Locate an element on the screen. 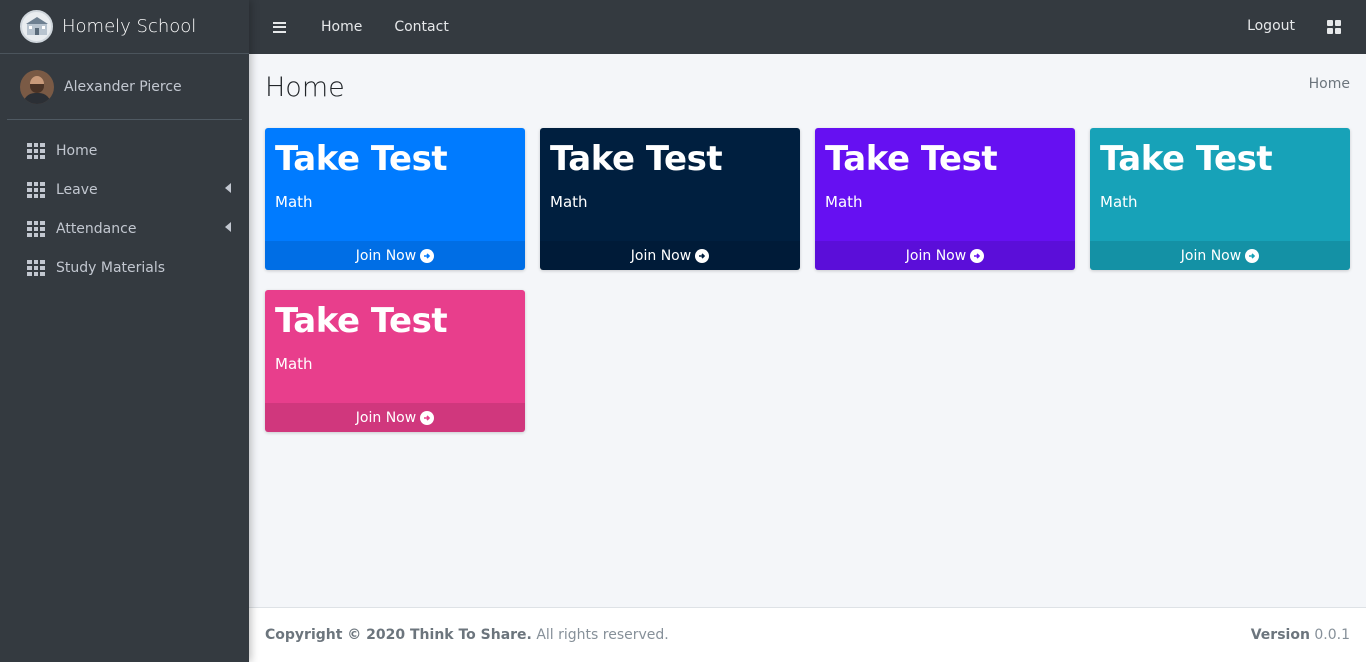  school-logo-icon is located at coordinates (36, 26).